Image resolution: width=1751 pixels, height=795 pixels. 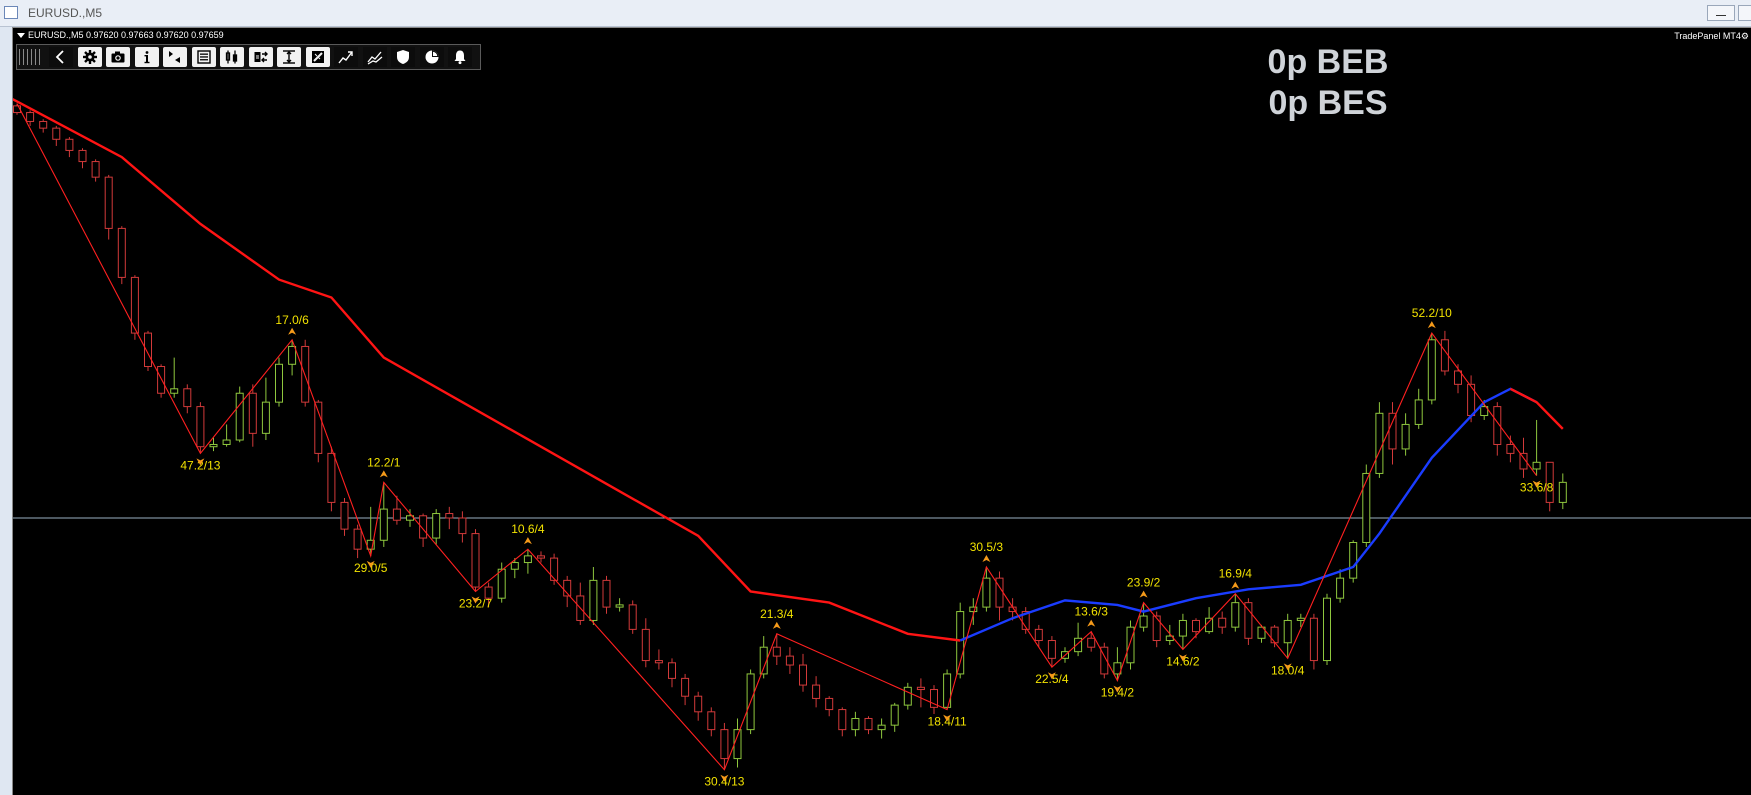 I want to click on panel-settings-icon: ⚙, so click(x=1745, y=36).